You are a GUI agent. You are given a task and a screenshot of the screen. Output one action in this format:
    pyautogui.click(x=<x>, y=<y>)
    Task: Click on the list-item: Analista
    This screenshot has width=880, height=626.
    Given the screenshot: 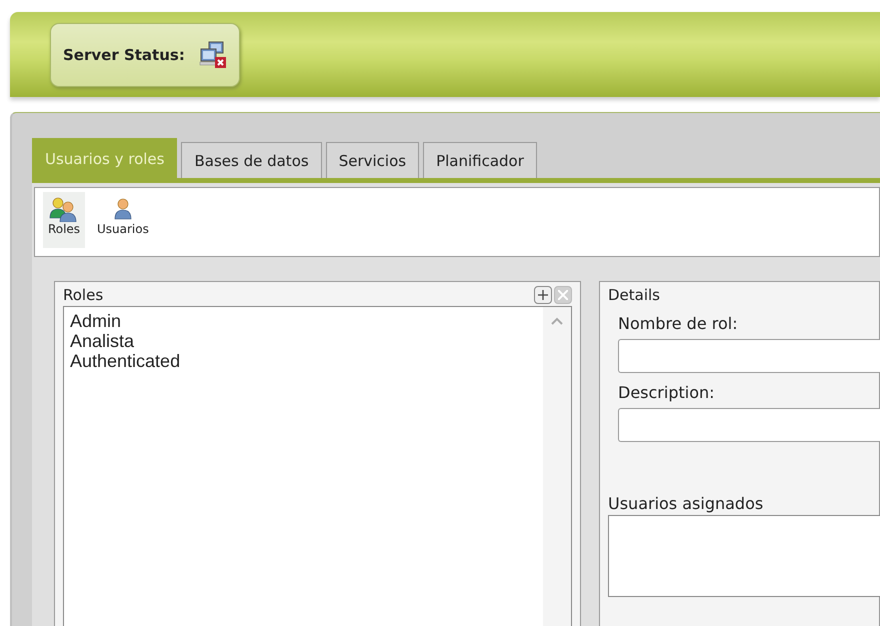 What is the action you would take?
    pyautogui.click(x=303, y=341)
    